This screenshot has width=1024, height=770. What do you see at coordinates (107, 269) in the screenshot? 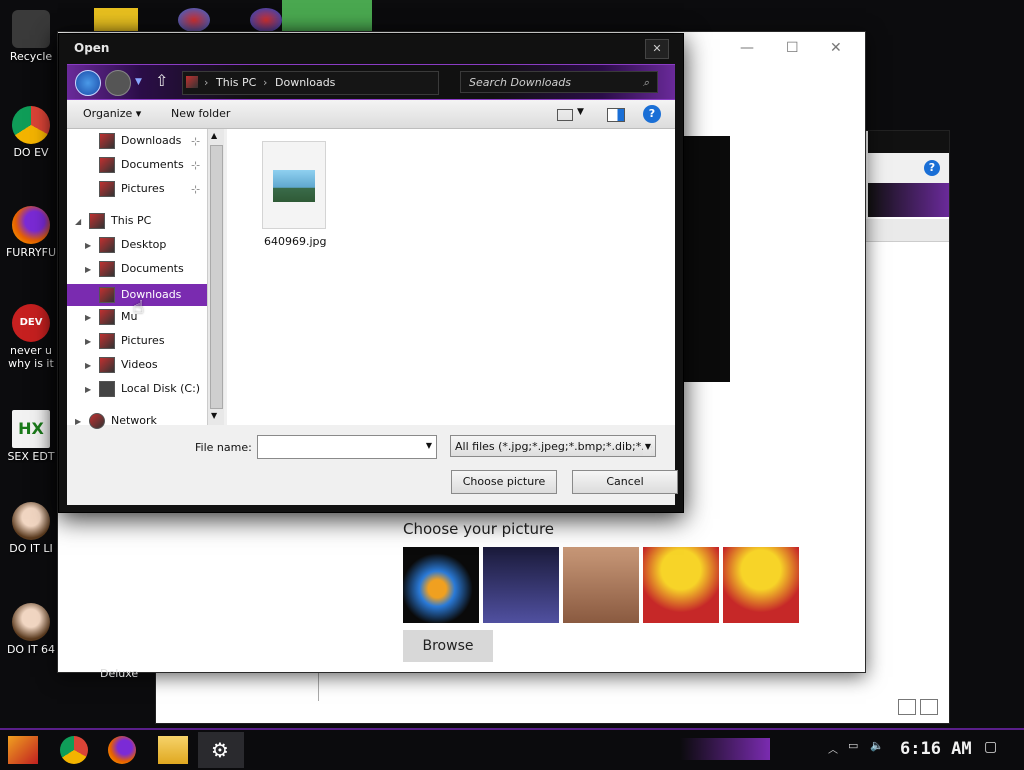
I see `documents-icon` at bounding box center [107, 269].